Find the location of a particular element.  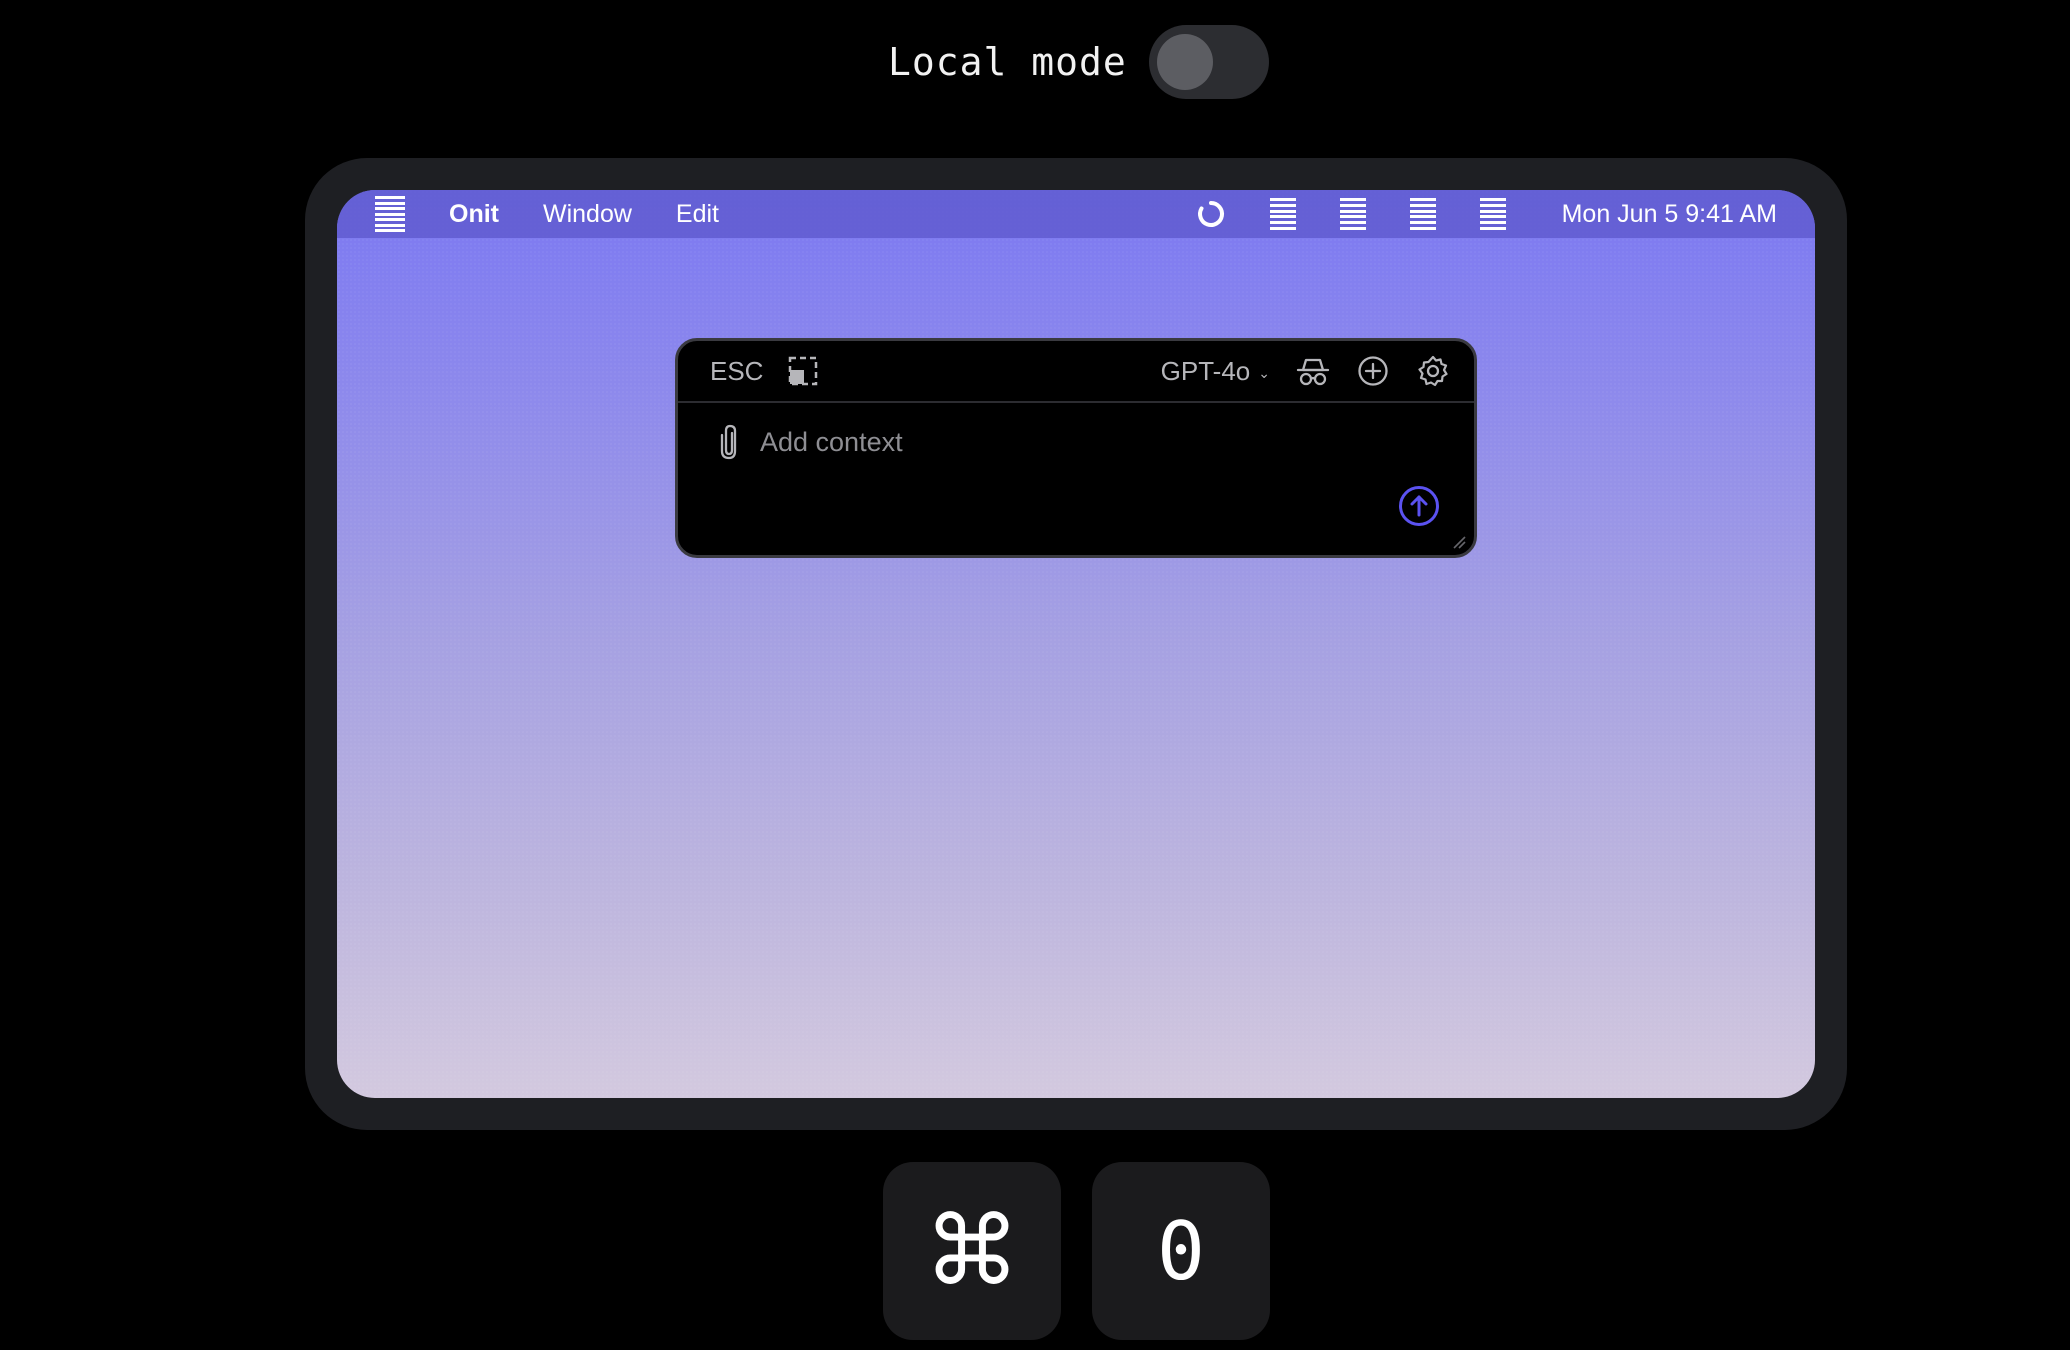

resize-handle-icon is located at coordinates (1459, 542).